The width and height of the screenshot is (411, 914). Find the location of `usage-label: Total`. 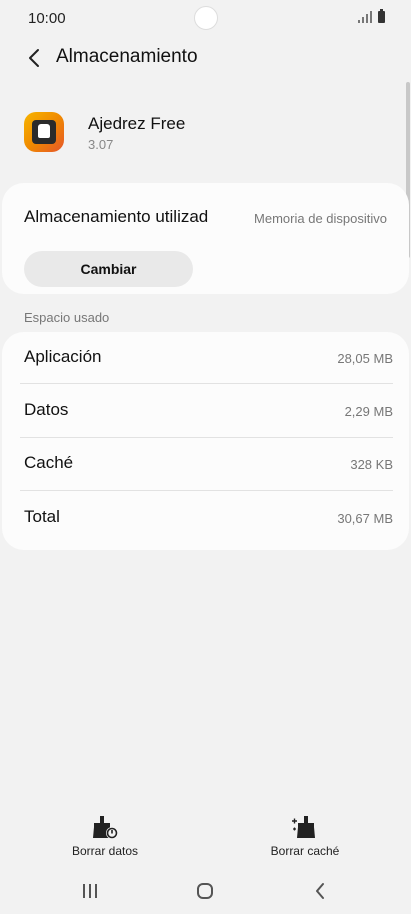

usage-label: Total is located at coordinates (42, 516).